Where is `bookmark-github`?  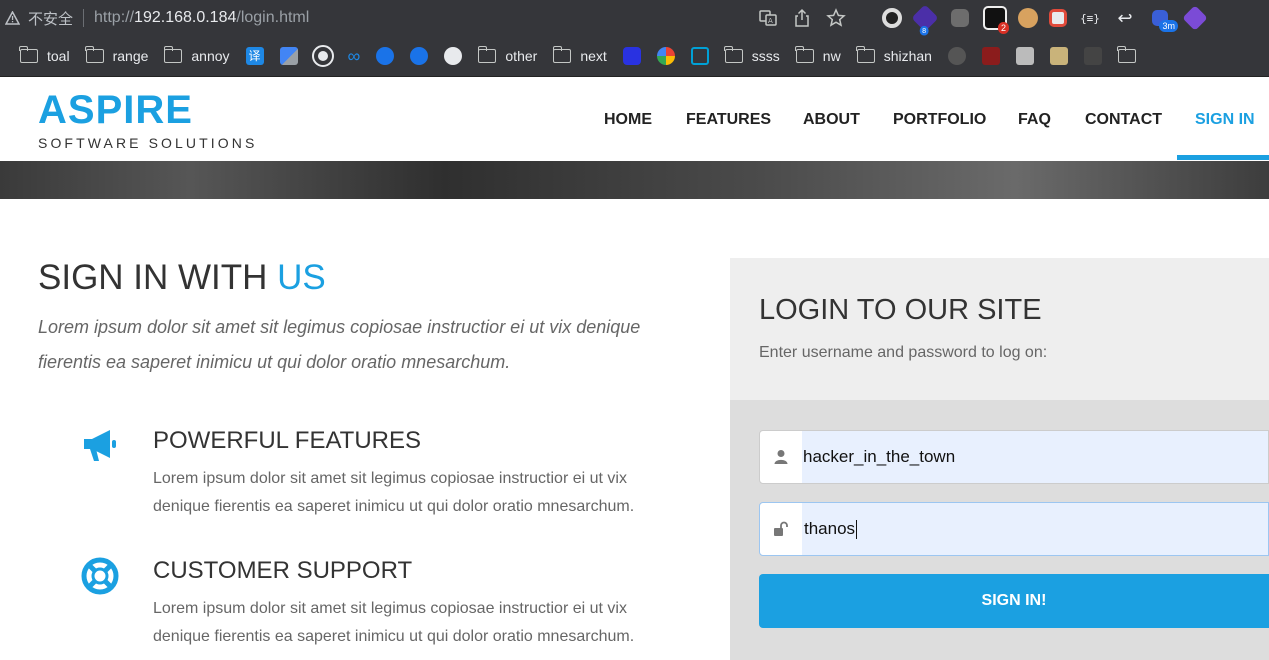
bookmark-github is located at coordinates (322, 56).